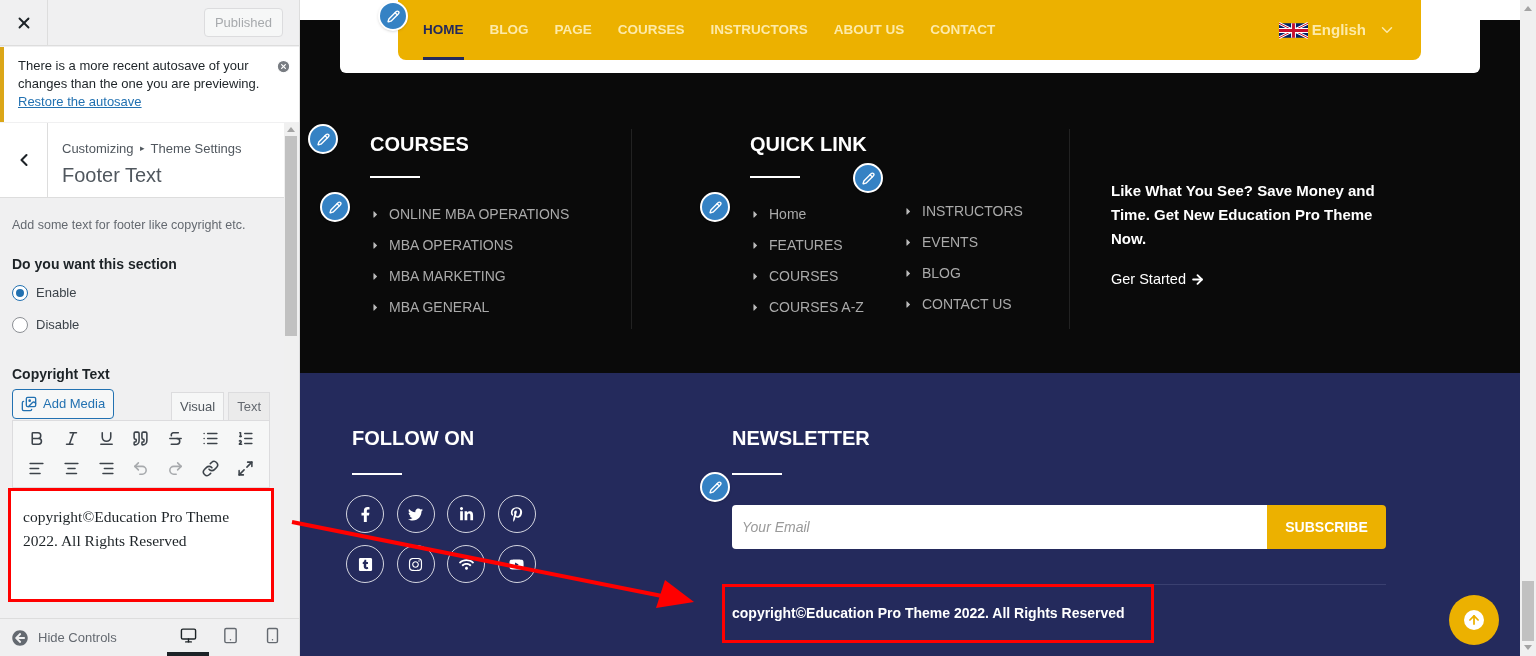  Describe the element at coordinates (64, 637) in the screenshot. I see `hide-controls-button: Hide Controls` at that location.